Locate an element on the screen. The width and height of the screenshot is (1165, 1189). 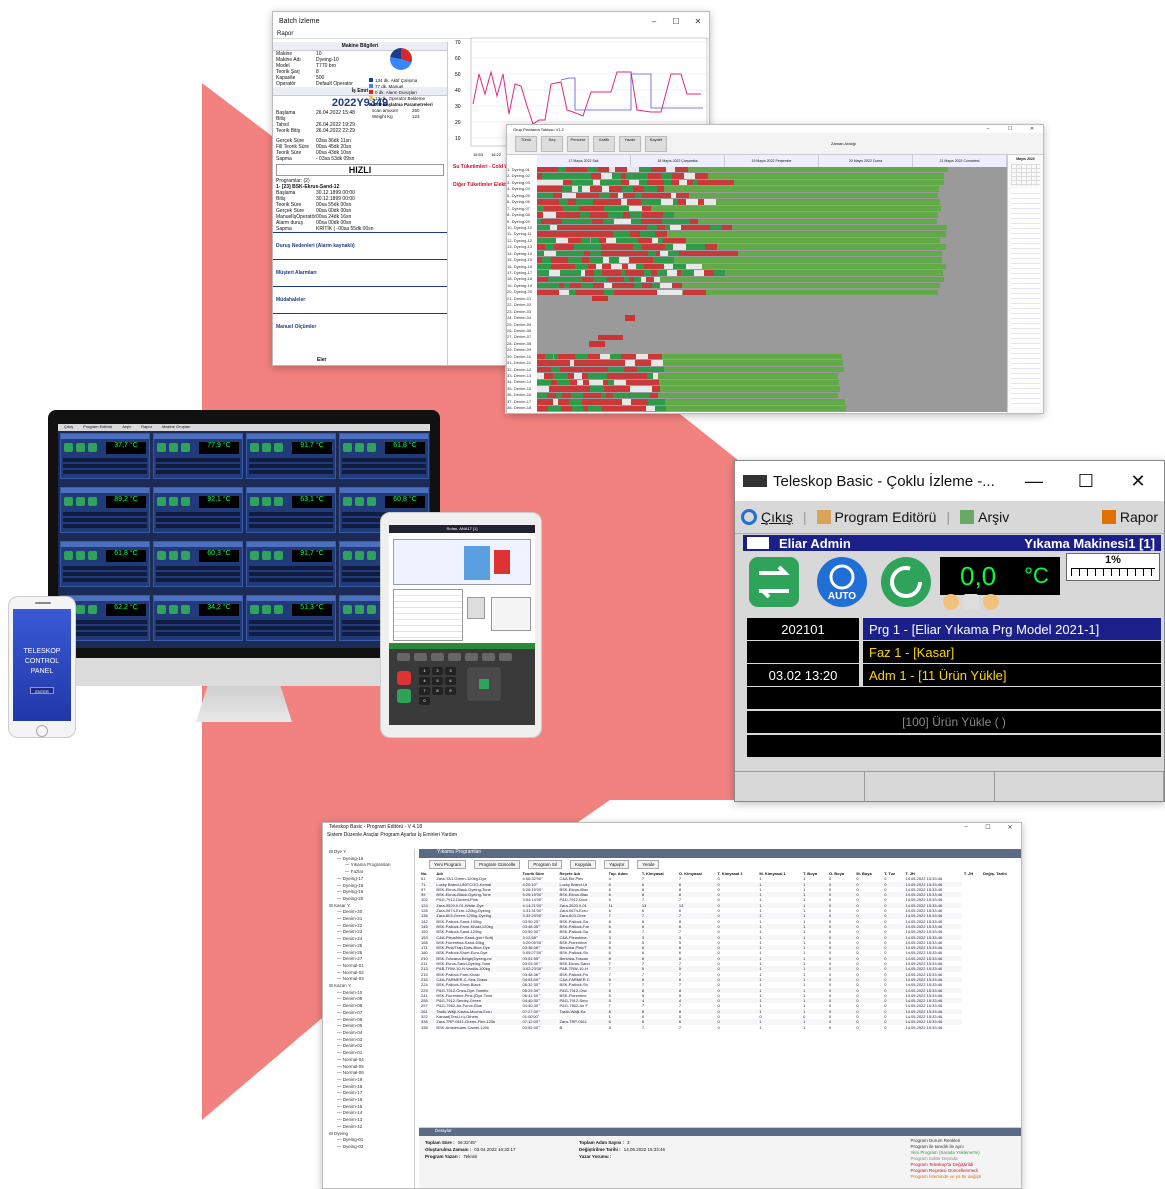
tree-item: — Denim-03 is located at coordinates (371, 1040).